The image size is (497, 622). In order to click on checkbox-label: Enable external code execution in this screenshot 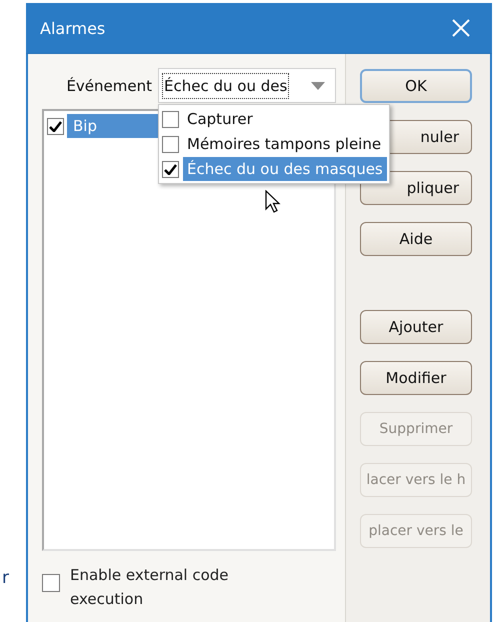, I will do `click(150, 587)`.